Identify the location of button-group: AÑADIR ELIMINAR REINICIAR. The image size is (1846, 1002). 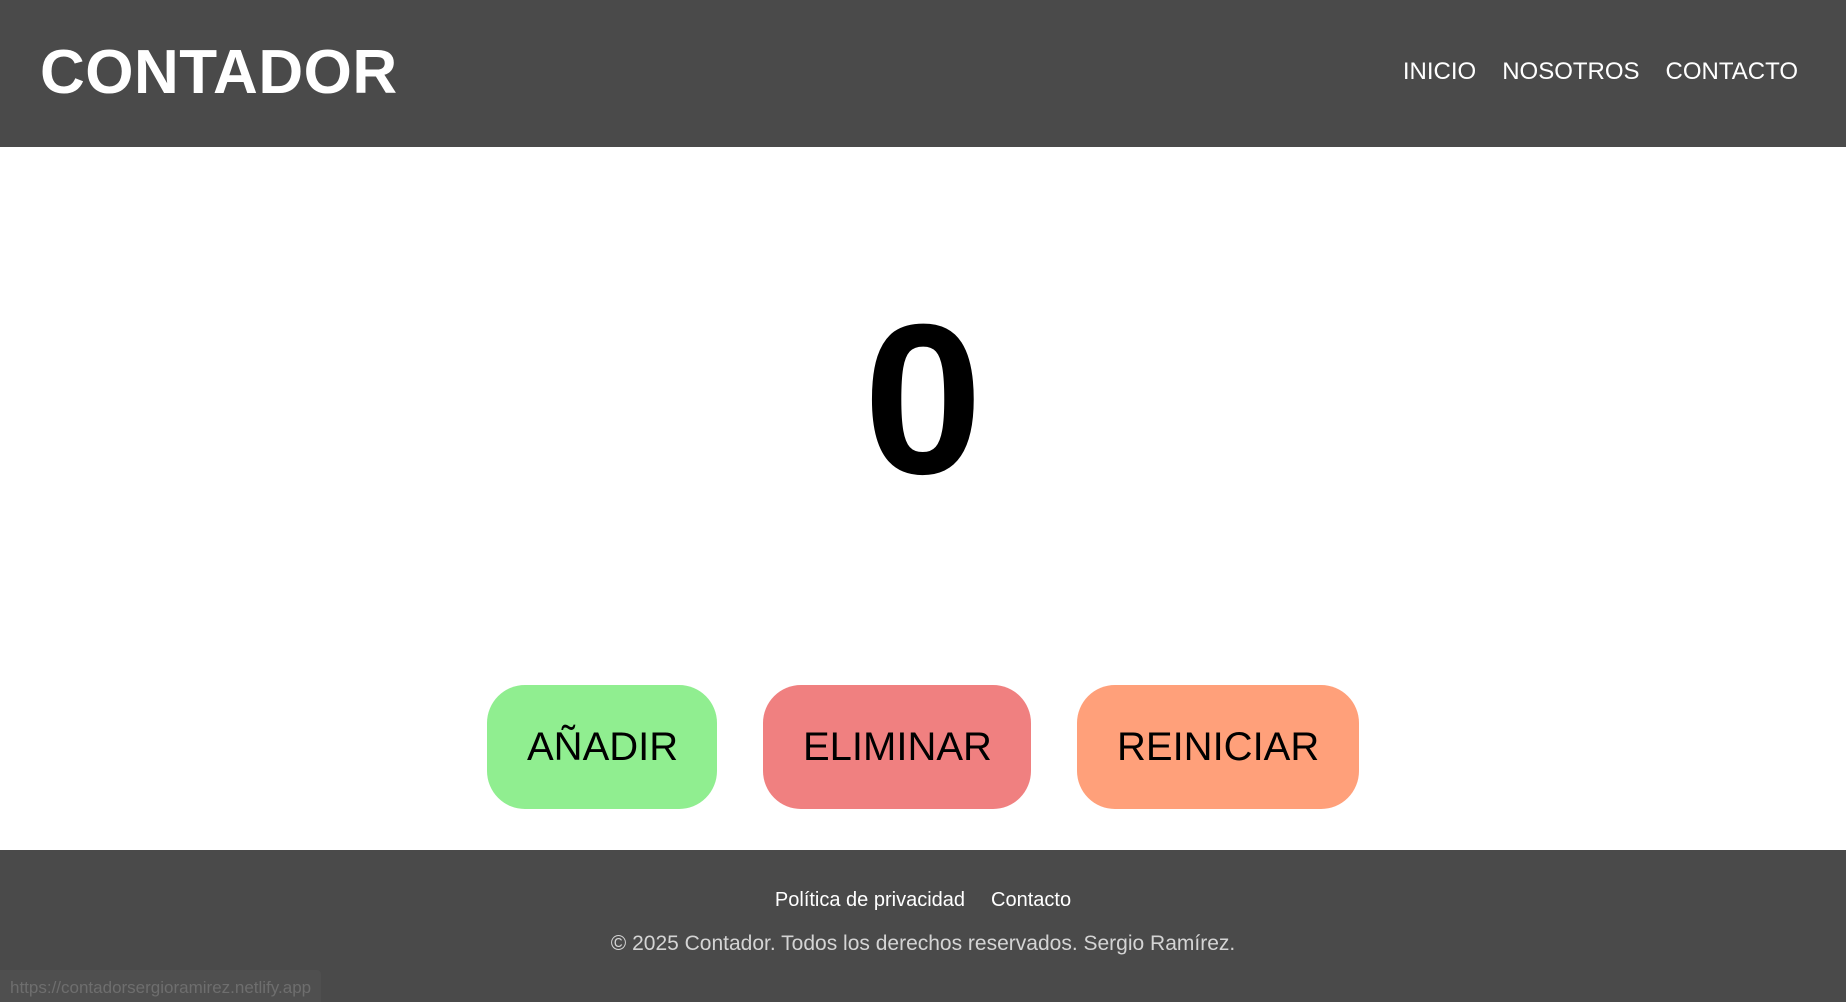
(923, 747).